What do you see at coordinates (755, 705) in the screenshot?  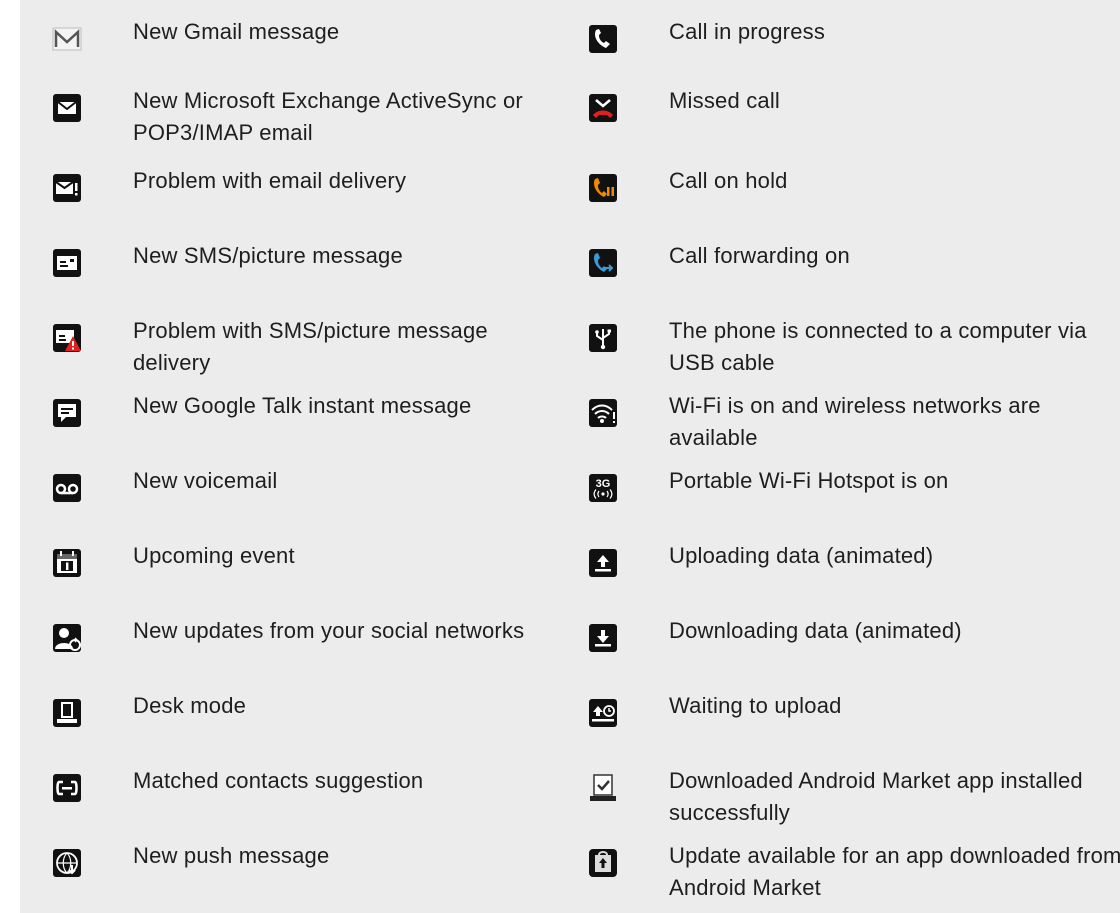 I see `legend-label: Waiting to upload` at bounding box center [755, 705].